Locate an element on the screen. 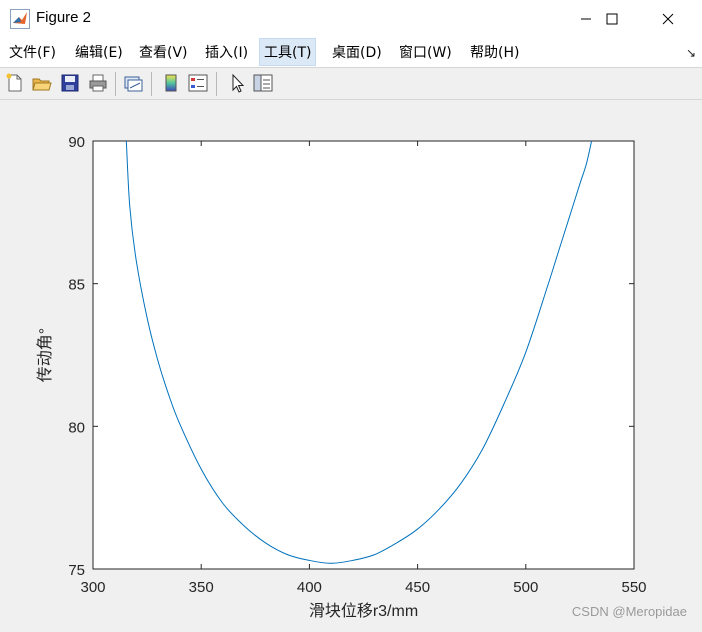  pointer-icon is located at coordinates (237, 83).